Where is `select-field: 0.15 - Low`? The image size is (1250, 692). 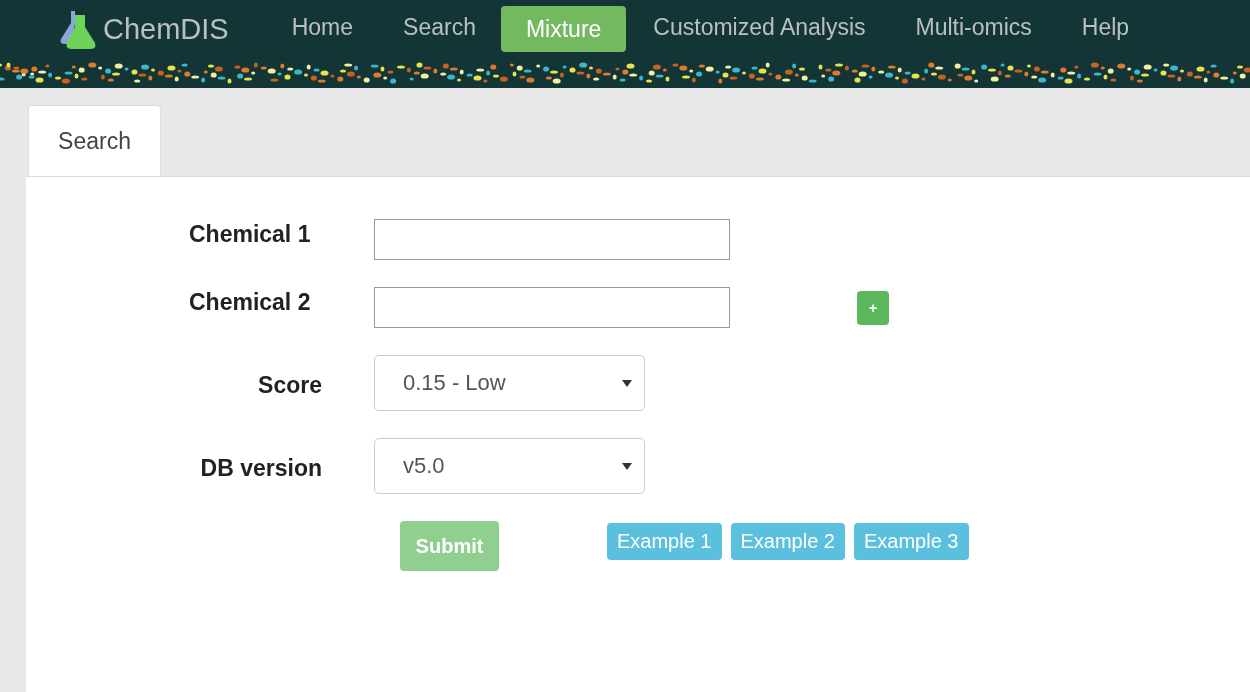
select-field: 0.15 - Low is located at coordinates (509, 383).